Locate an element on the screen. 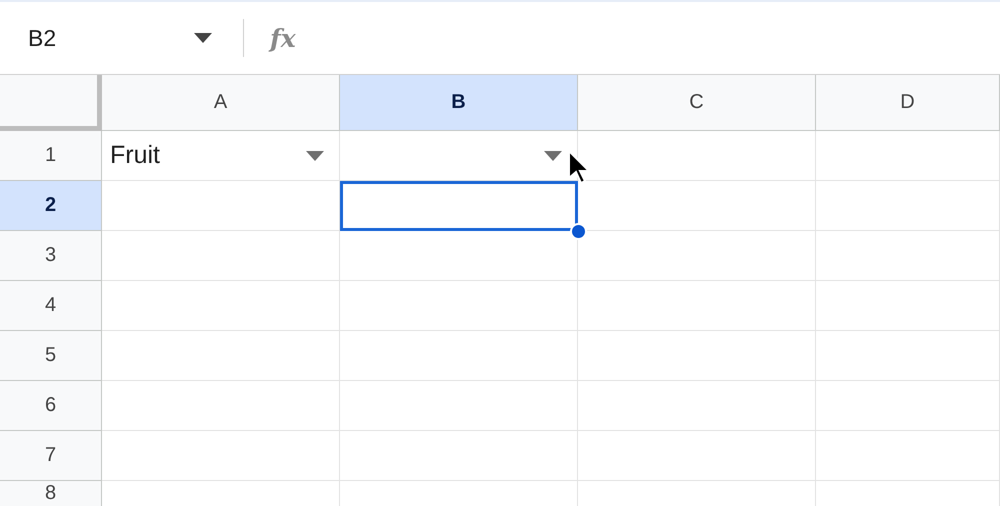 The width and height of the screenshot is (1000, 506). table-cell: Fruit is located at coordinates (221, 156).